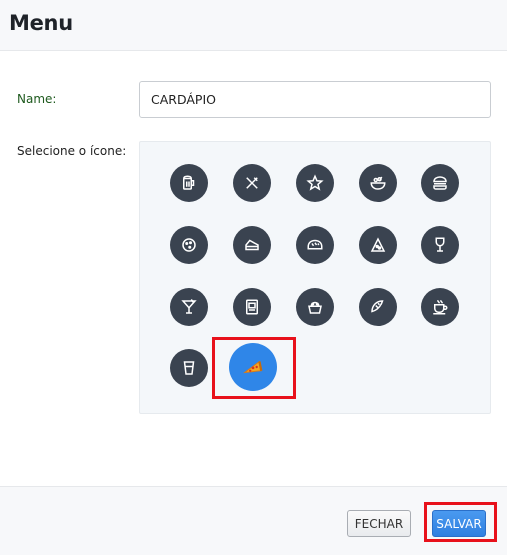 The height and width of the screenshot is (555, 507). I want to click on coffee-cup-icon, so click(440, 307).